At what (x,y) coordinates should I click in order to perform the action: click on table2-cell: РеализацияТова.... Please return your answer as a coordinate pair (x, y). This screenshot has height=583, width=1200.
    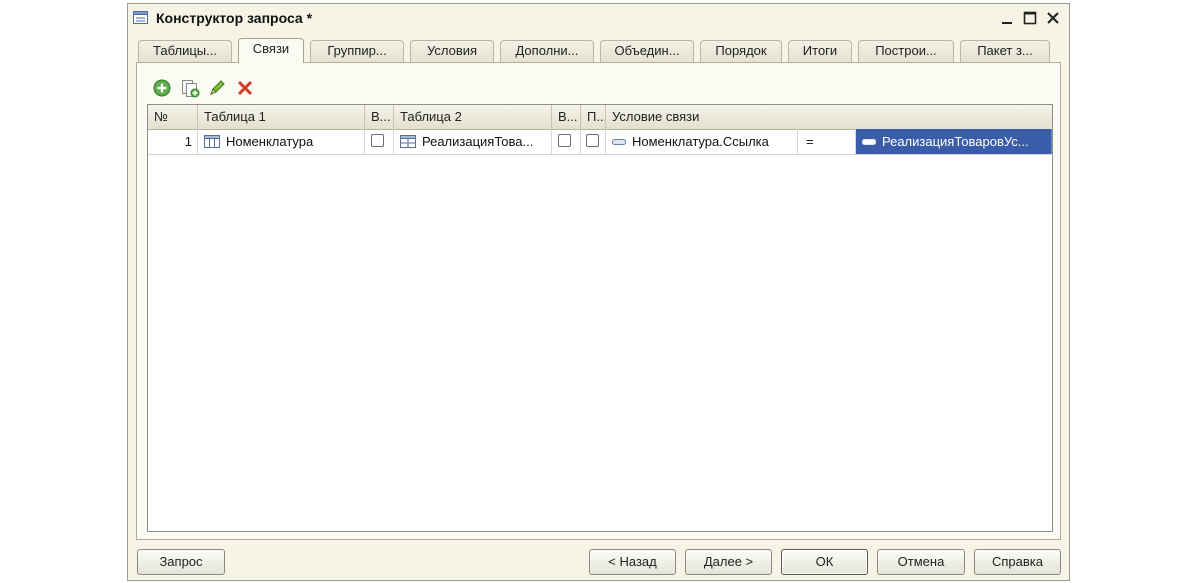
    Looking at the image, I should click on (473, 141).